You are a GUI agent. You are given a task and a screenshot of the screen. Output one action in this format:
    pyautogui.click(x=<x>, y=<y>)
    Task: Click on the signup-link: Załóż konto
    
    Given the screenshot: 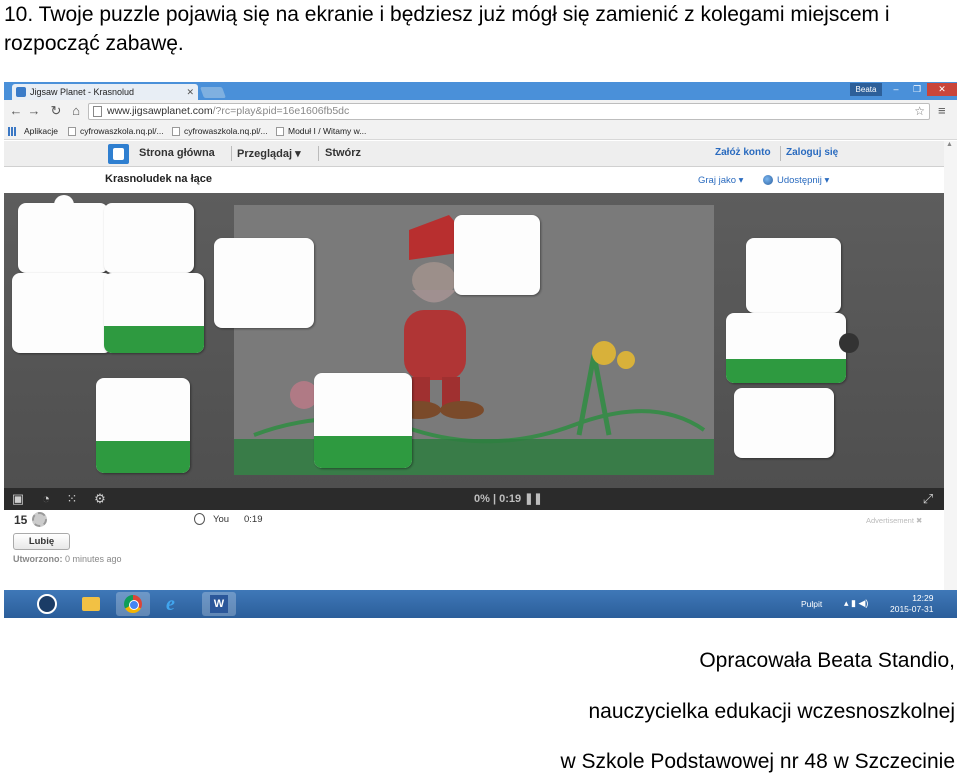 What is the action you would take?
    pyautogui.click(x=743, y=152)
    